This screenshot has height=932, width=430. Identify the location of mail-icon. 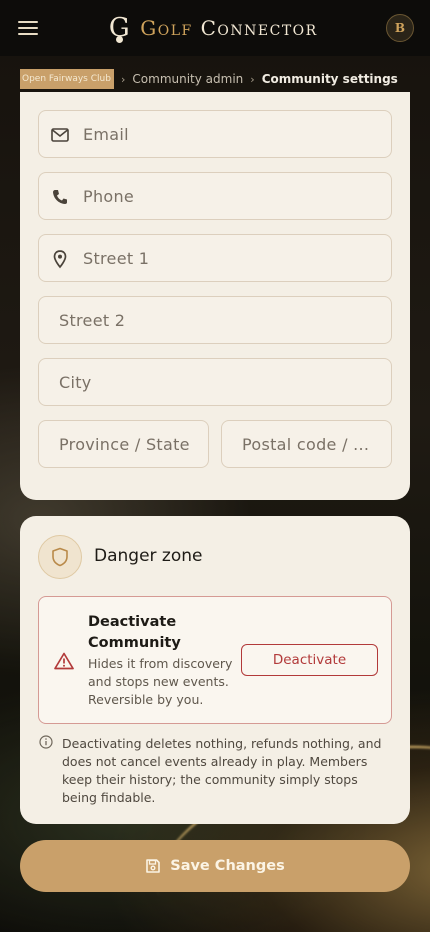
(60, 135).